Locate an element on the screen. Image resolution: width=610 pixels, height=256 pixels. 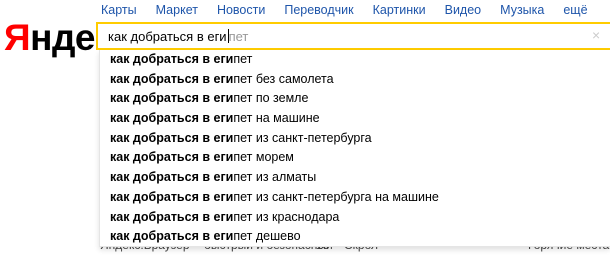
suggest-rest: пет без самолета is located at coordinates (283, 78).